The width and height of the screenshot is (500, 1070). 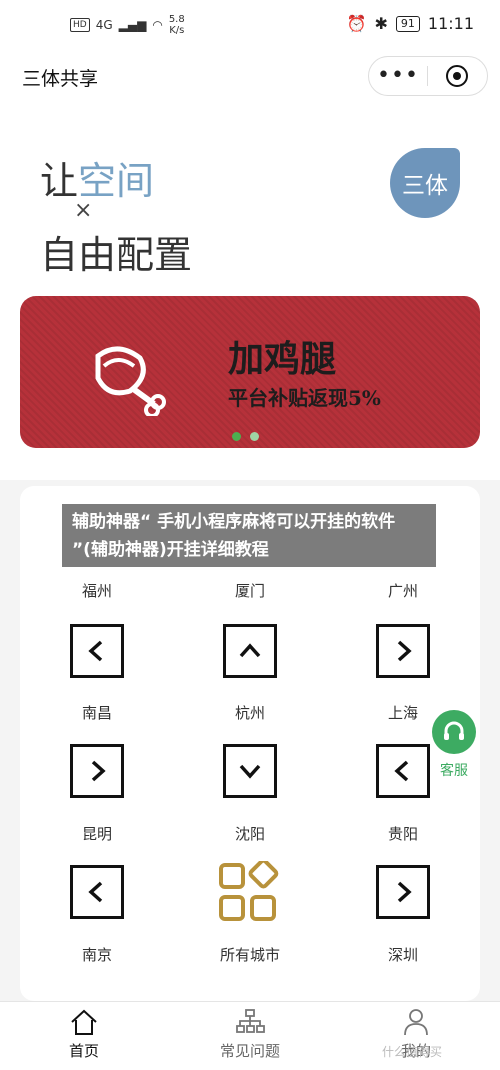 I want to click on promo-banner: 加鸡腿 平台补贴返现5%, so click(x=250, y=372).